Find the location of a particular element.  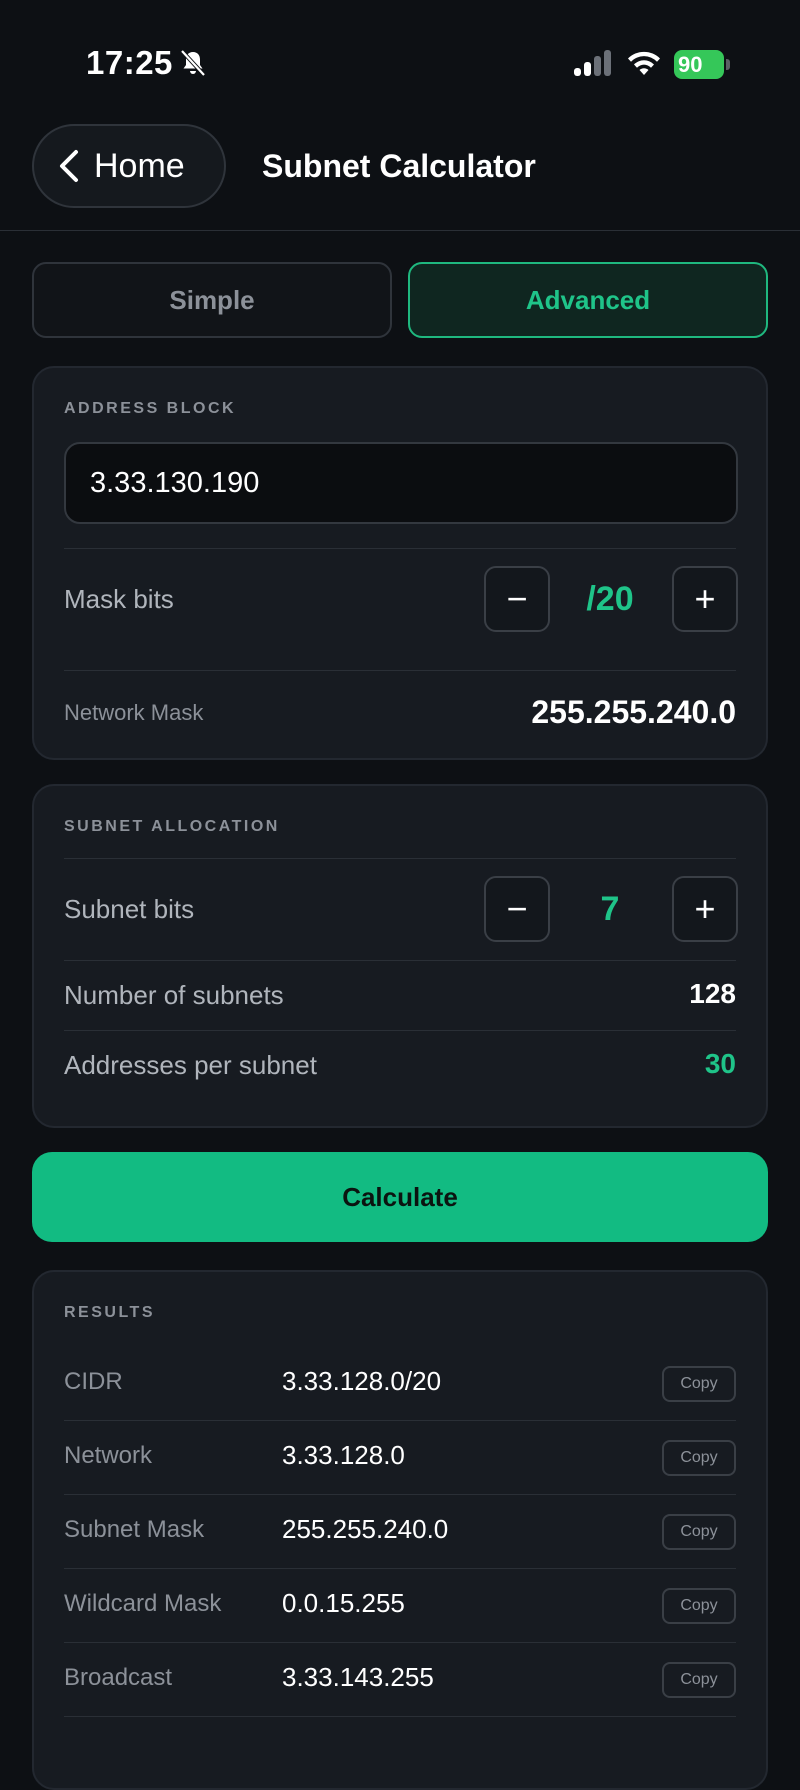

tab-simple: Simple is located at coordinates (212, 300).